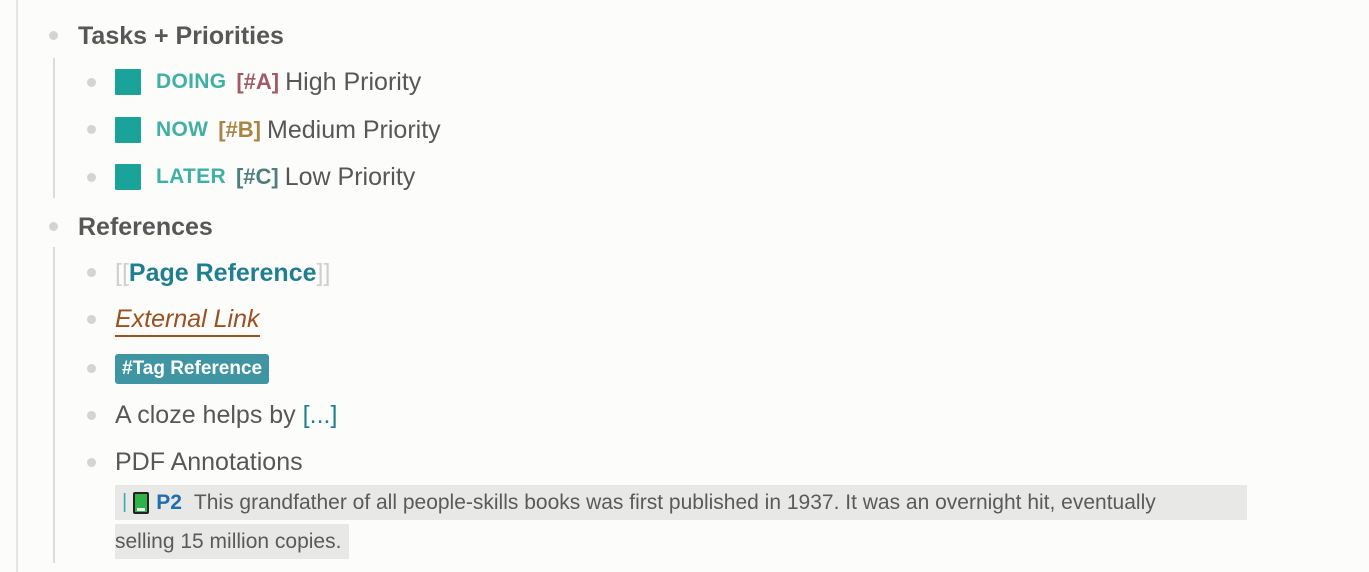  What do you see at coordinates (122, 272) in the screenshot?
I see `page-ref-open-brackets: [[` at bounding box center [122, 272].